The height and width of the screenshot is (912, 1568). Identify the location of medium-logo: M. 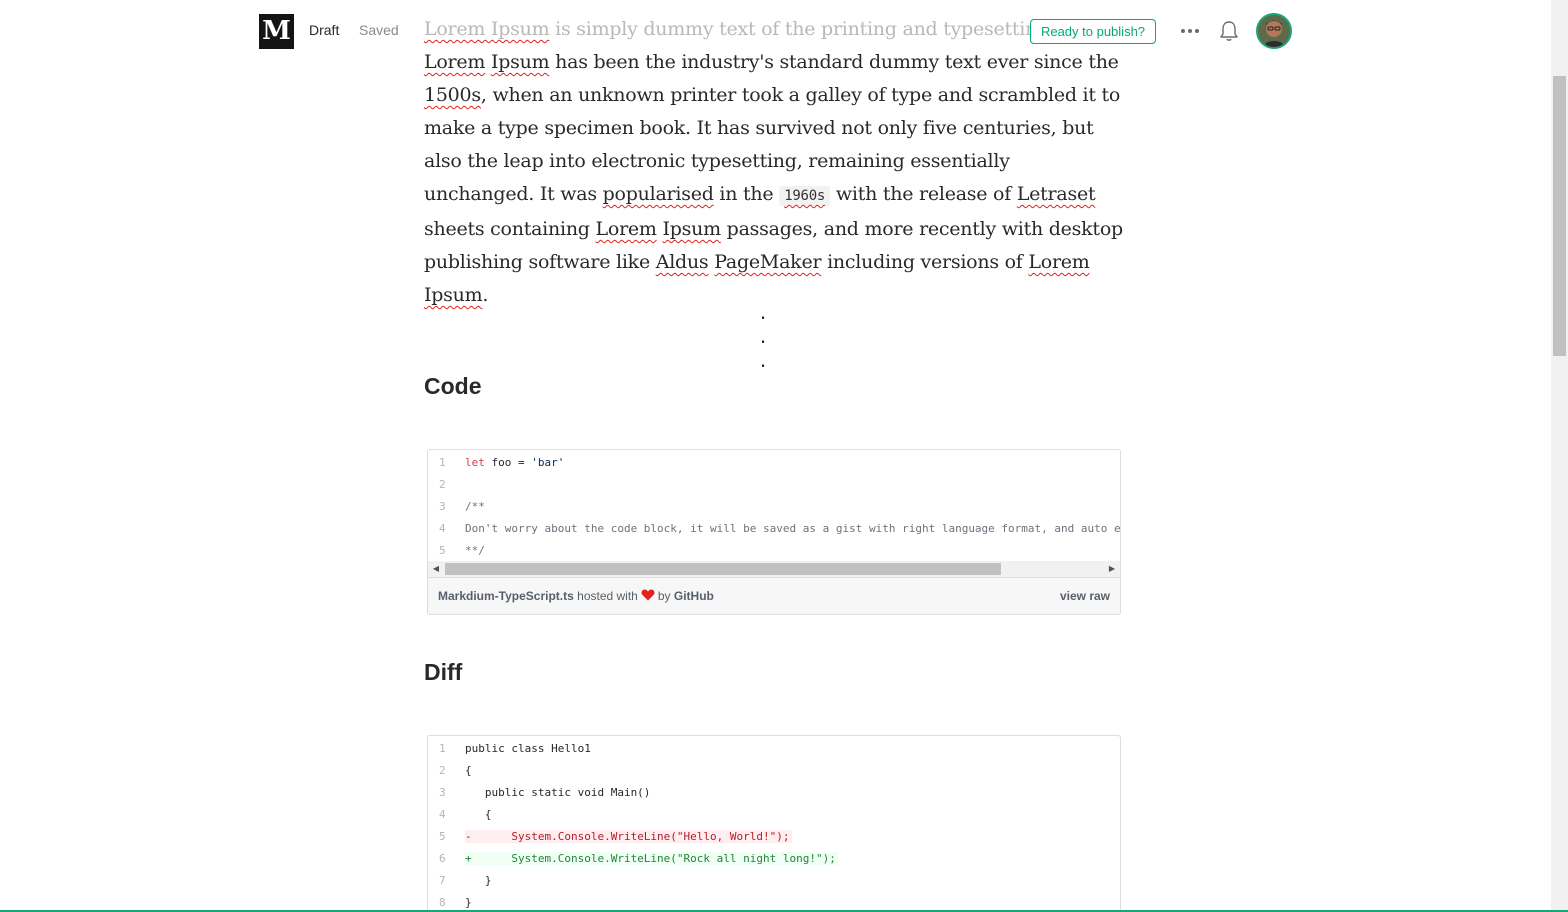
(276, 31).